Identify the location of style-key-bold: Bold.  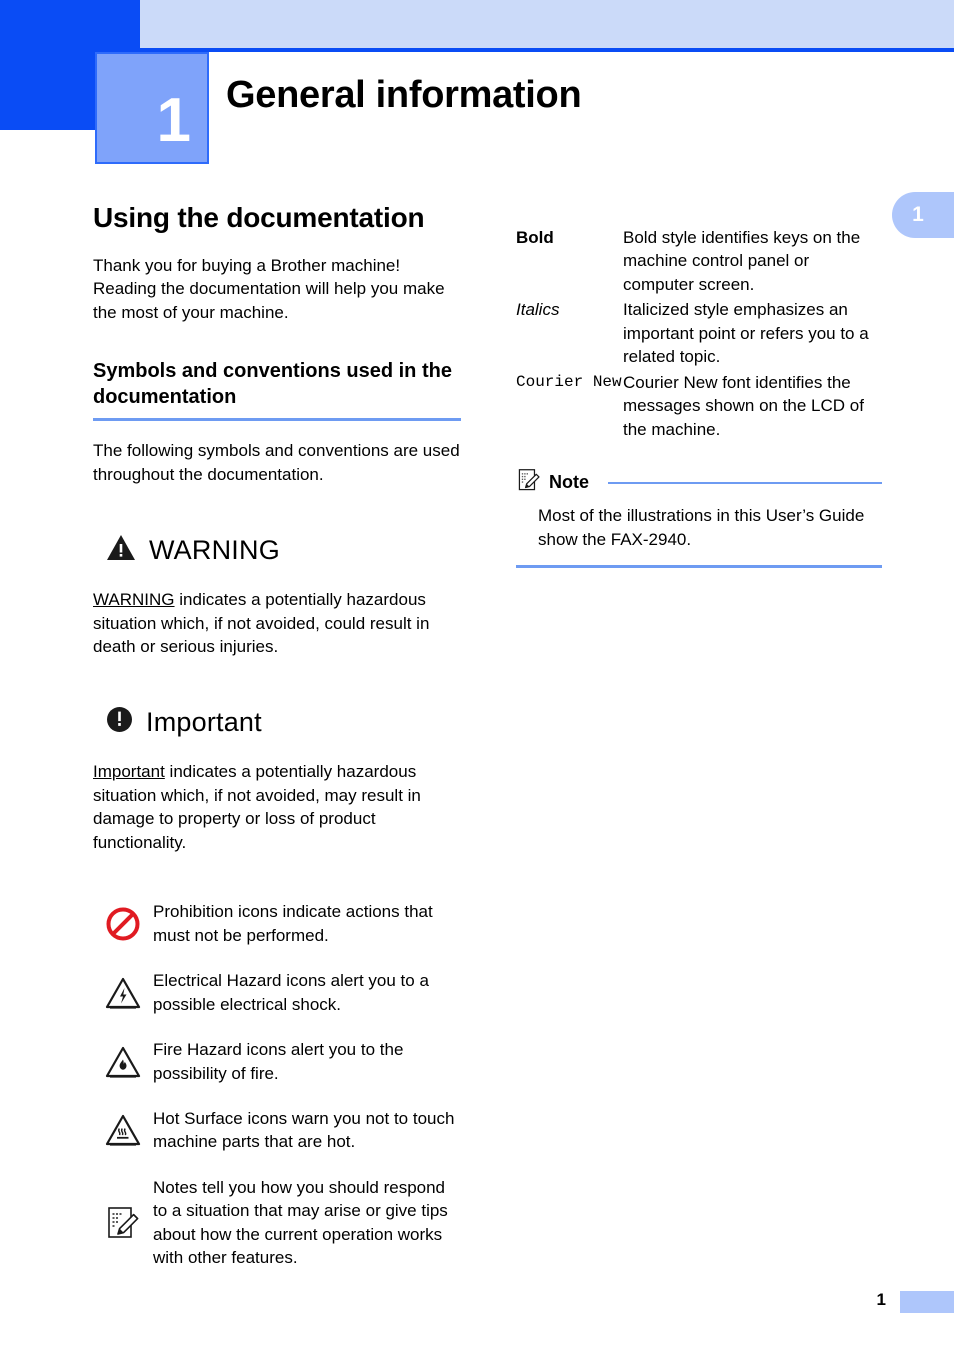
(535, 237).